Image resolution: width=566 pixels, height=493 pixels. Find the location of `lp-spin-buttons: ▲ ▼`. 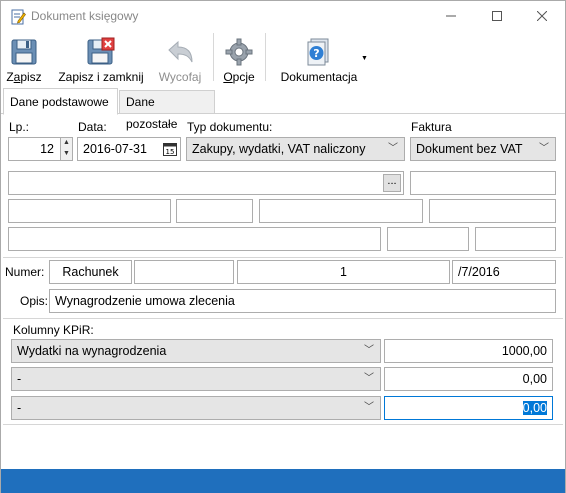

lp-spin-buttons: ▲ ▼ is located at coordinates (66, 149).